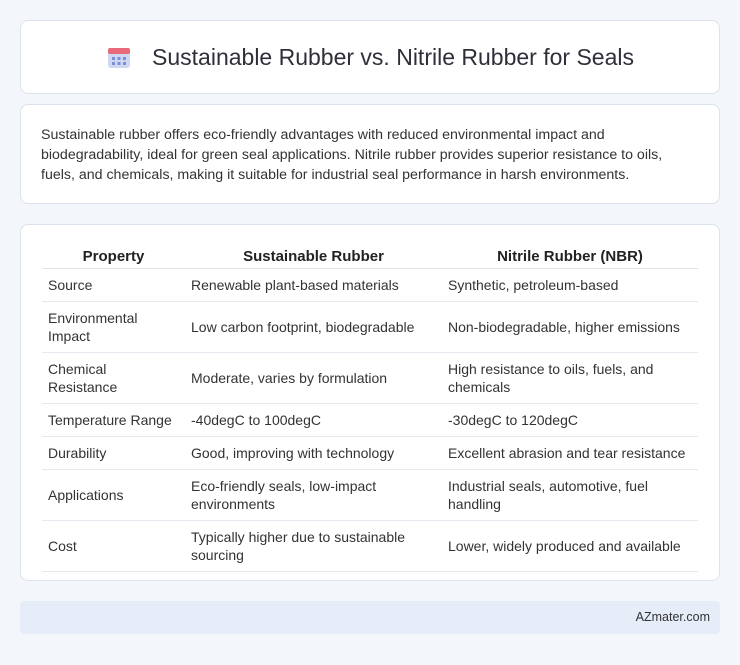 Image resolution: width=740 pixels, height=665 pixels. Describe the element at coordinates (570, 453) in the screenshot. I see `cell-nitrile: Excellent abrasion and tear resistance` at that location.